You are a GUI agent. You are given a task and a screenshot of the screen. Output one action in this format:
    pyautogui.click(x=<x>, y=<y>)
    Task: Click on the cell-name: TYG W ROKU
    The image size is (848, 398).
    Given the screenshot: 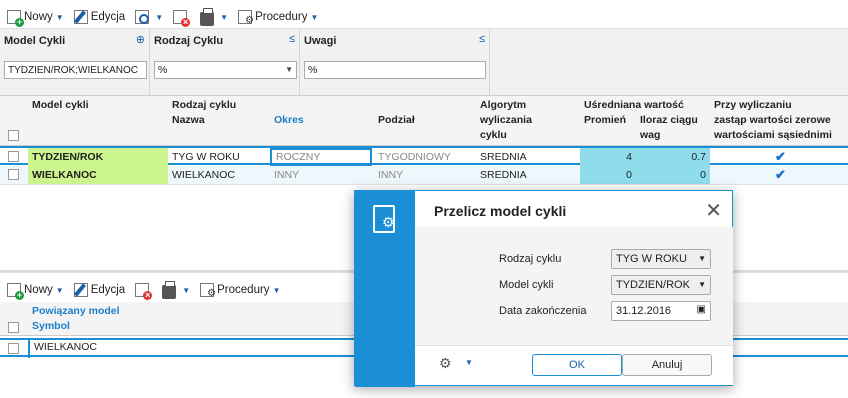 What is the action you would take?
    pyautogui.click(x=218, y=157)
    